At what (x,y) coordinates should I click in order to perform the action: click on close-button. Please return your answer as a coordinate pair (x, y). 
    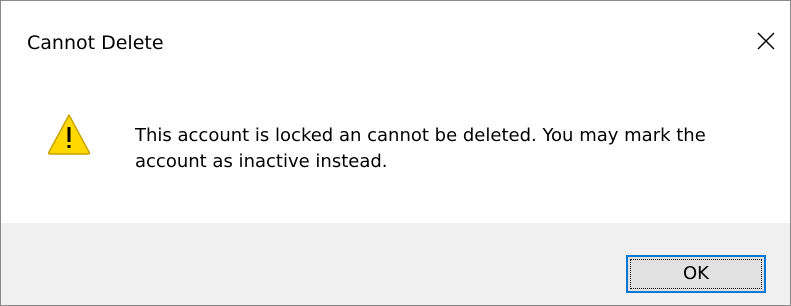
    Looking at the image, I should click on (766, 41).